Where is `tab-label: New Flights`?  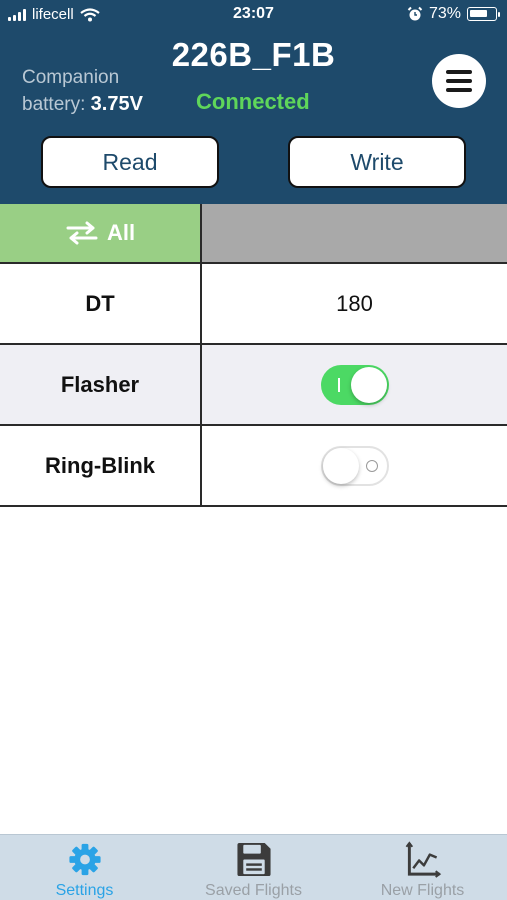 tab-label: New Flights is located at coordinates (422, 890).